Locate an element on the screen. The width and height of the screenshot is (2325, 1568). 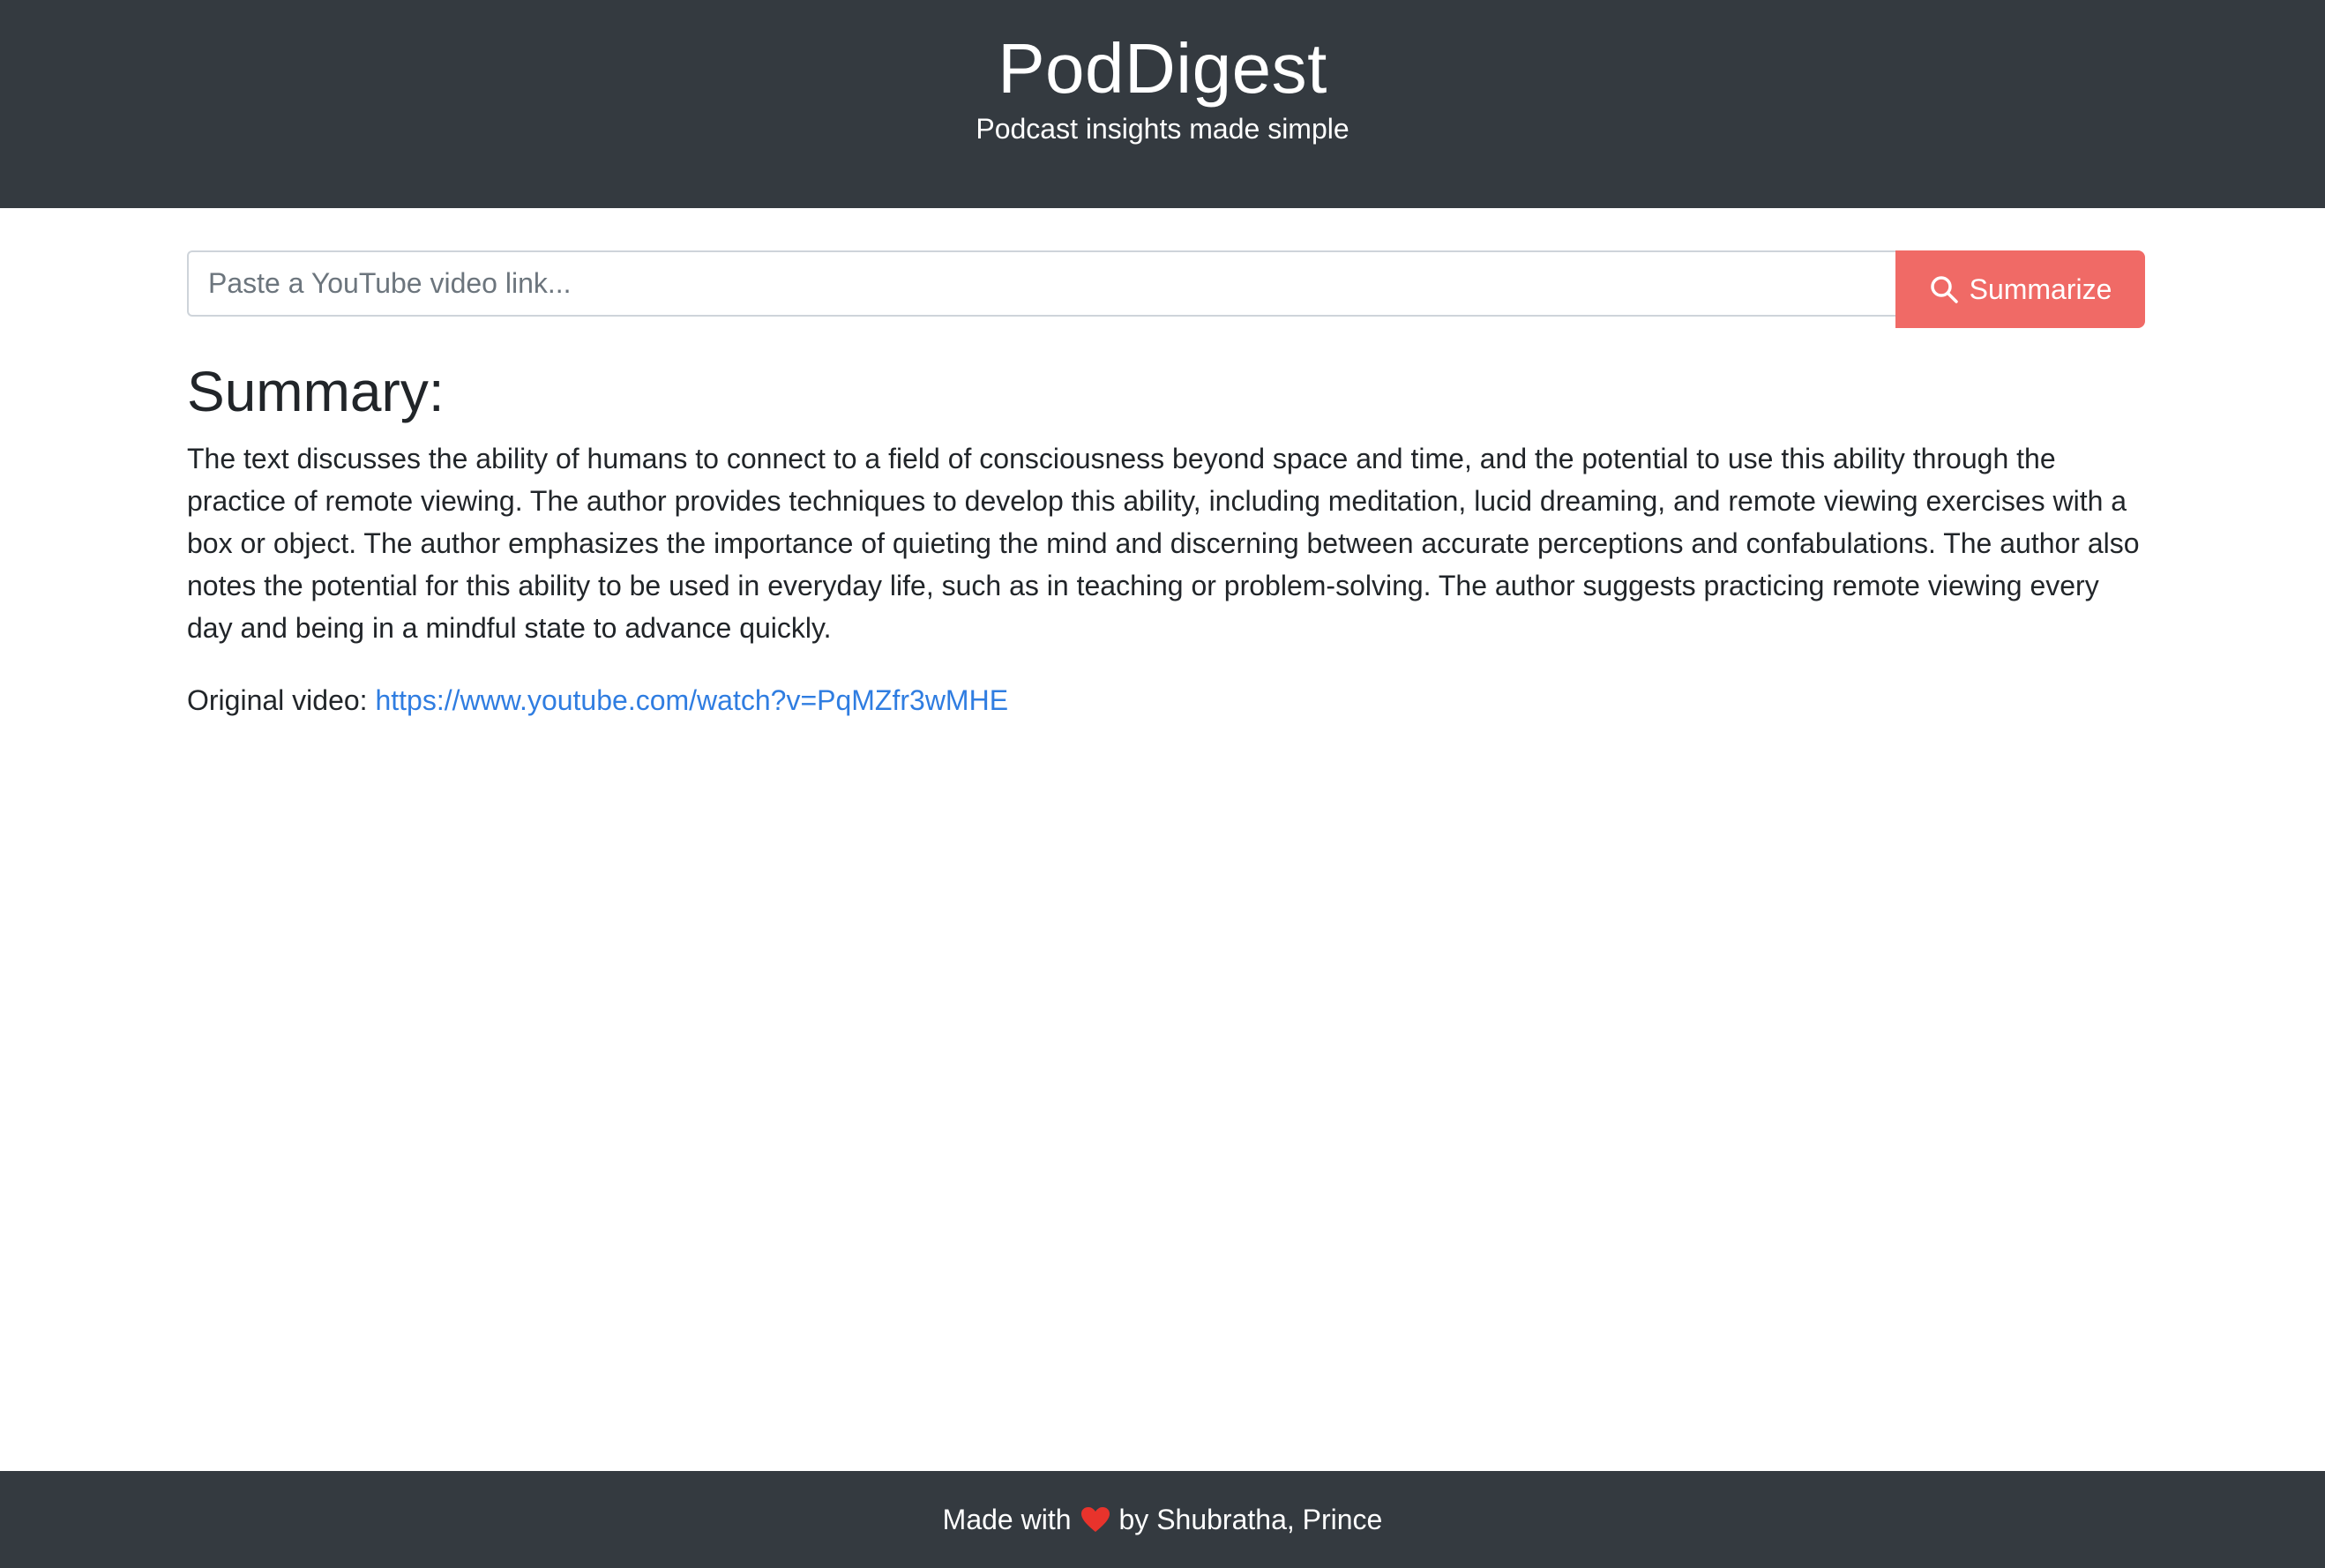
search-icon is located at coordinates (1944, 289).